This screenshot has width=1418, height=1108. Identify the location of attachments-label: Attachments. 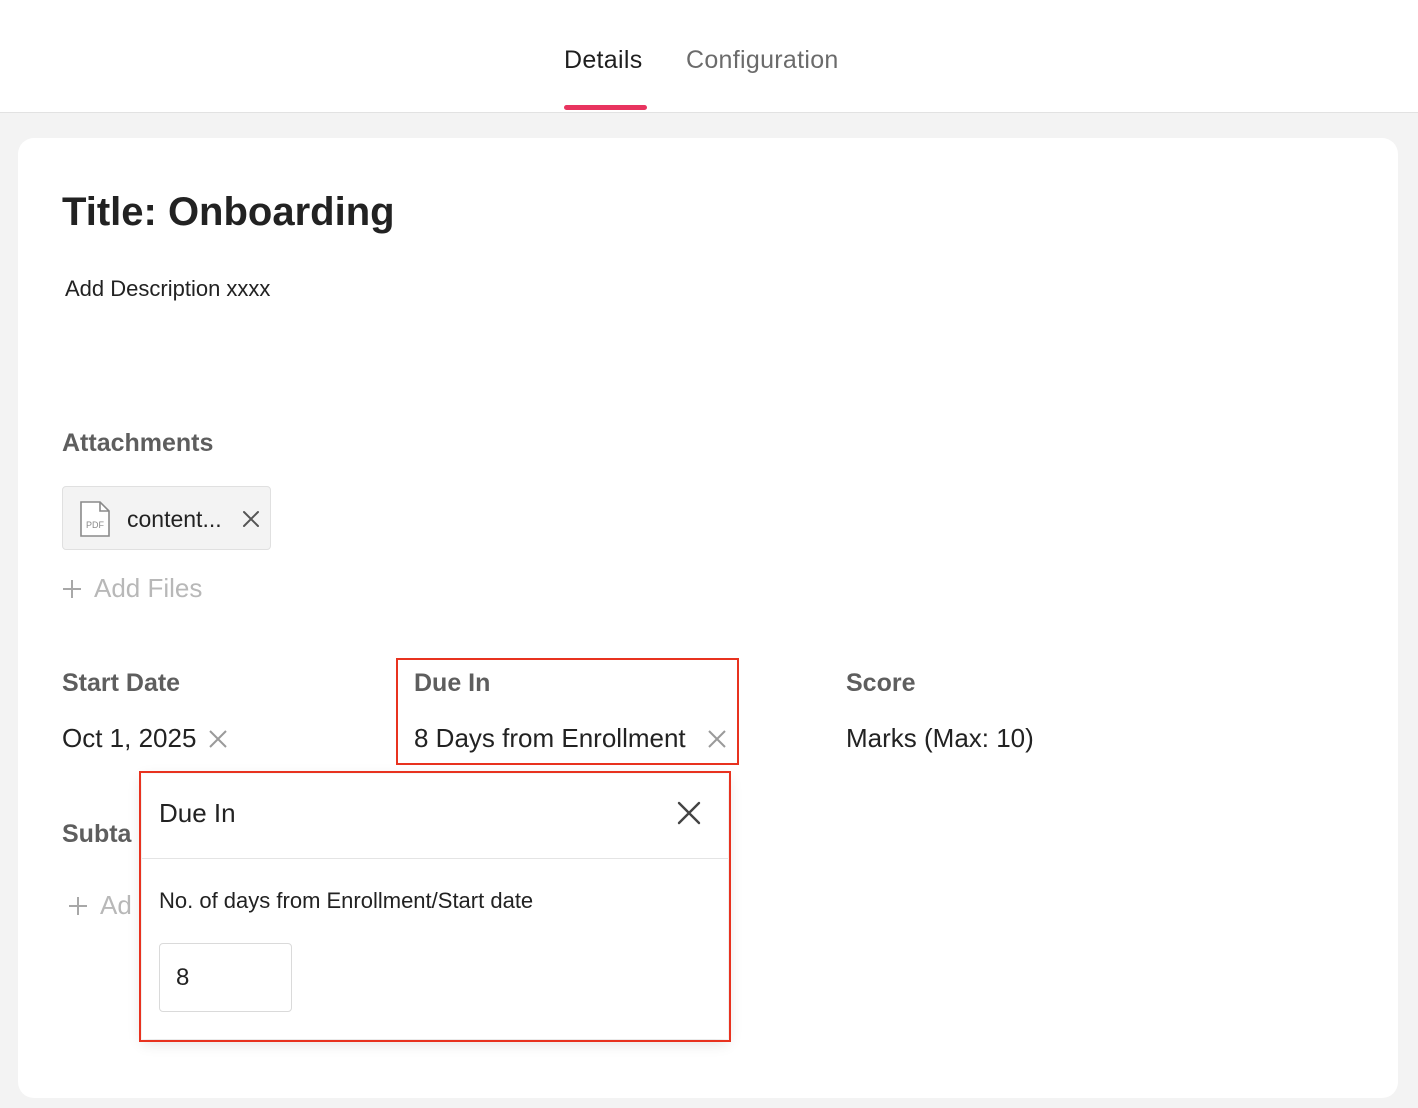
(138, 443).